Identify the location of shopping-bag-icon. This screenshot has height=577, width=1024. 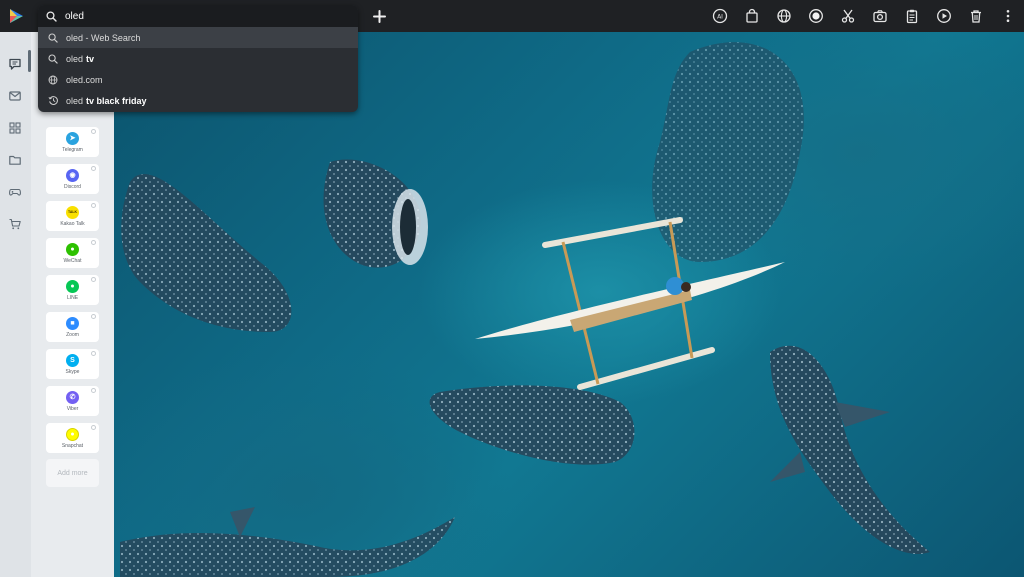
(752, 15).